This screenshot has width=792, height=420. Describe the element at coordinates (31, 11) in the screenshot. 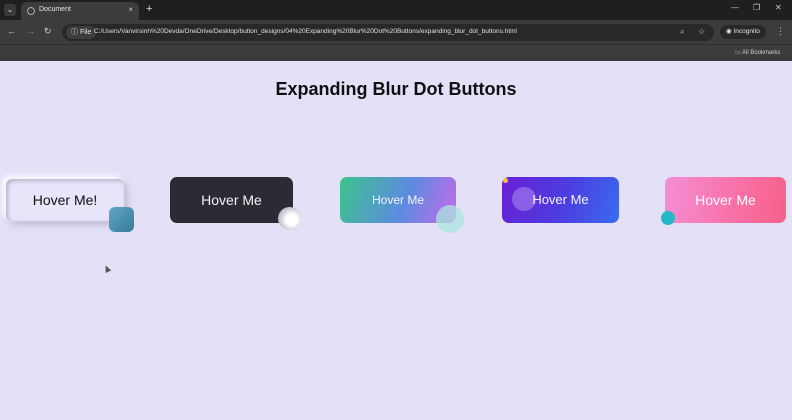

I see `globe-icon` at that location.